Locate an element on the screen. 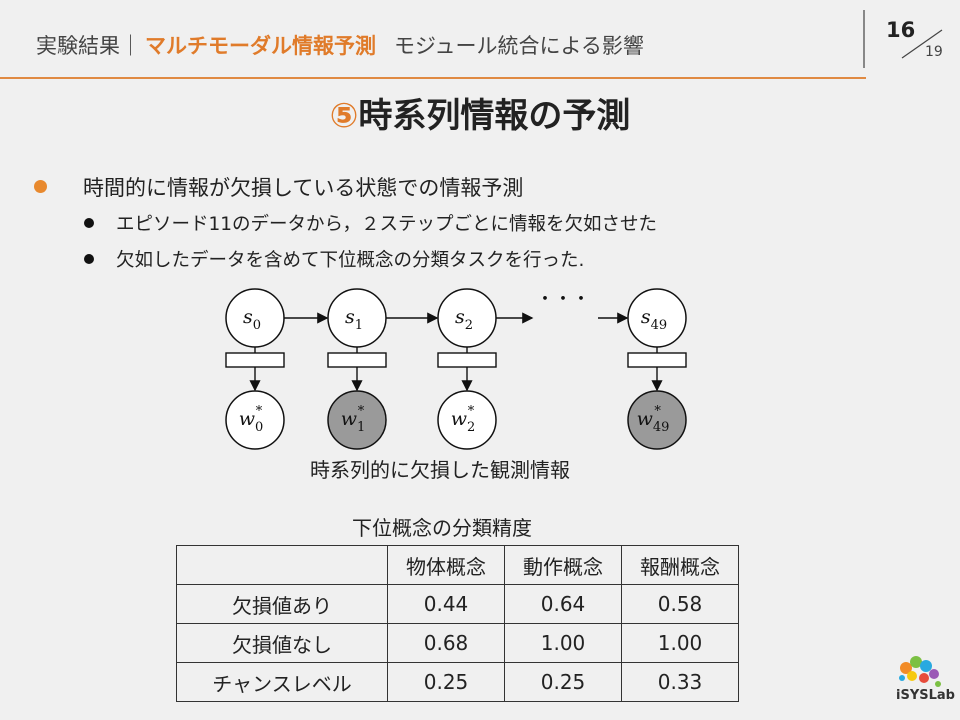  table-title: 下位概念の分類精度 is located at coordinates (442, 528).